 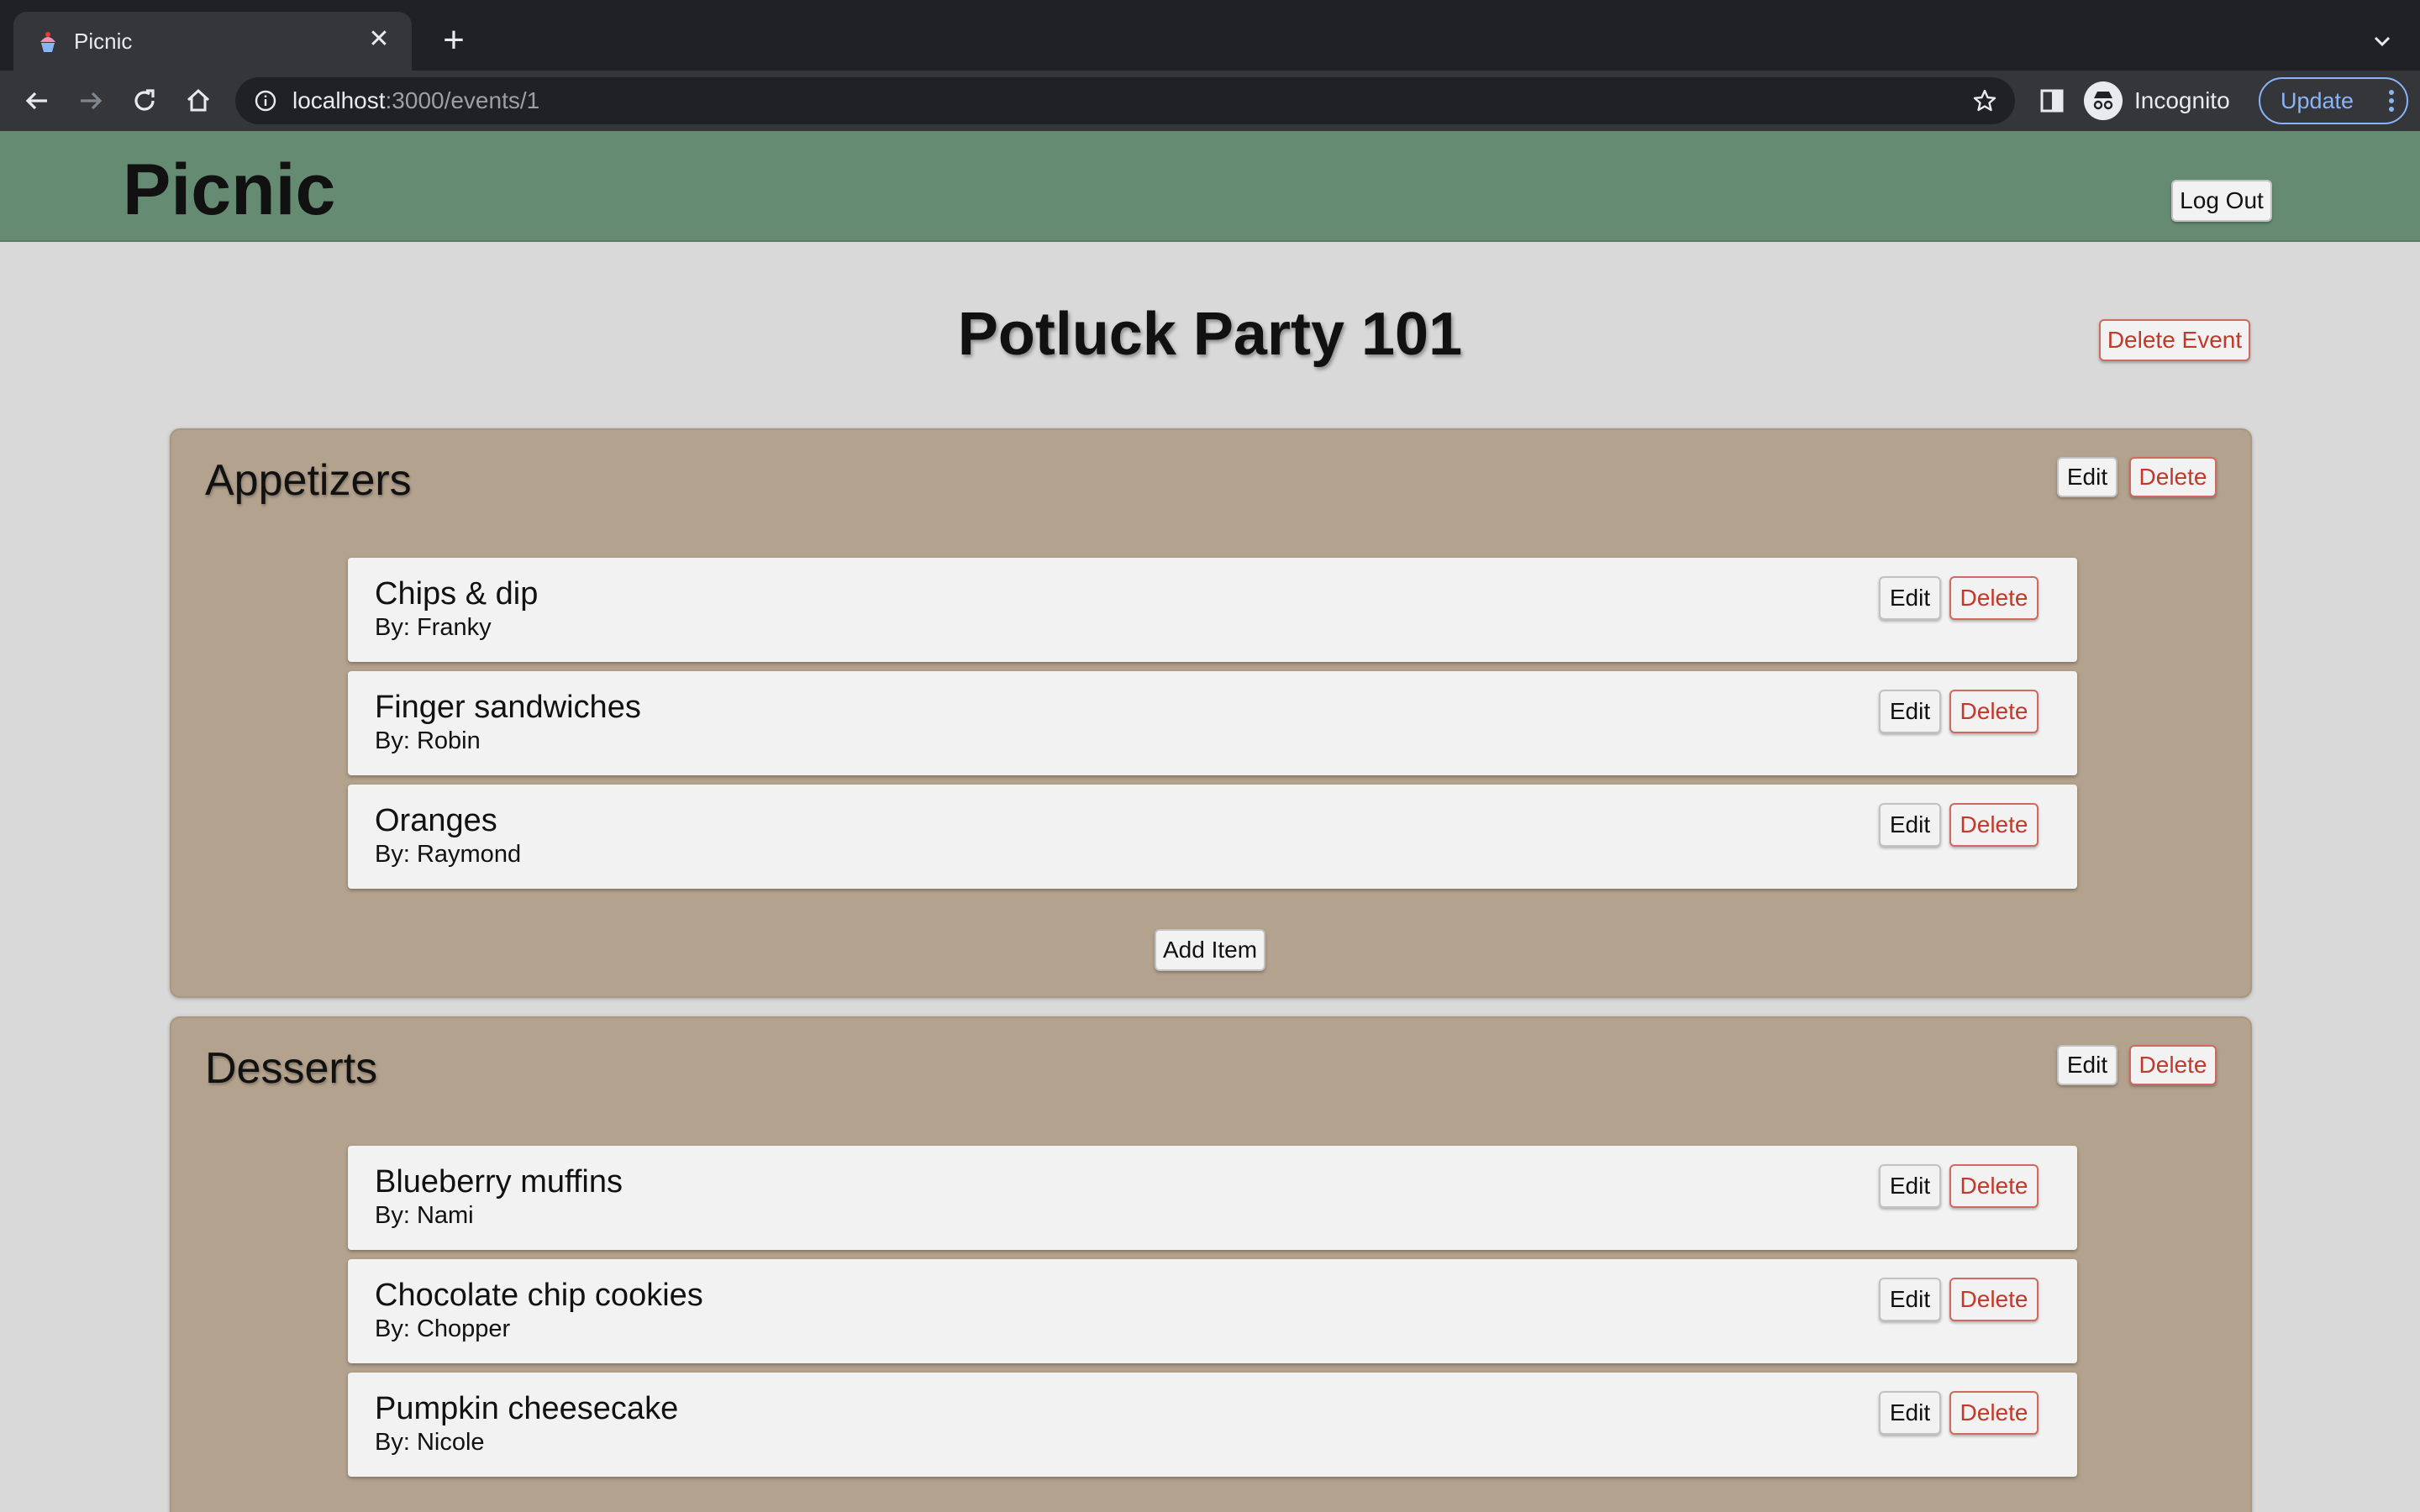 What do you see at coordinates (91, 101) in the screenshot?
I see `forward-icon` at bounding box center [91, 101].